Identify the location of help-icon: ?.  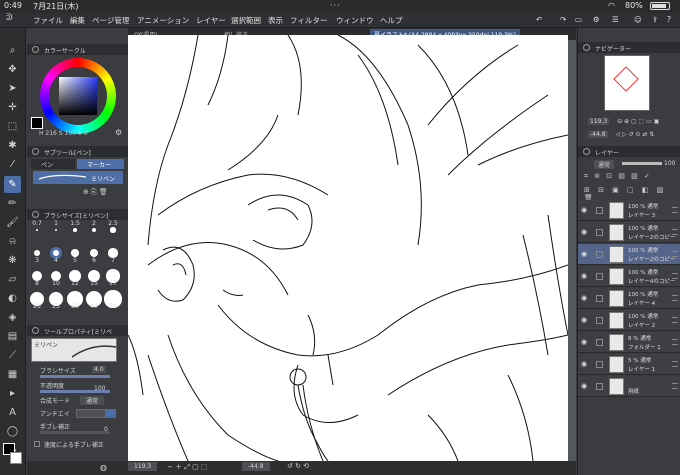
(669, 19).